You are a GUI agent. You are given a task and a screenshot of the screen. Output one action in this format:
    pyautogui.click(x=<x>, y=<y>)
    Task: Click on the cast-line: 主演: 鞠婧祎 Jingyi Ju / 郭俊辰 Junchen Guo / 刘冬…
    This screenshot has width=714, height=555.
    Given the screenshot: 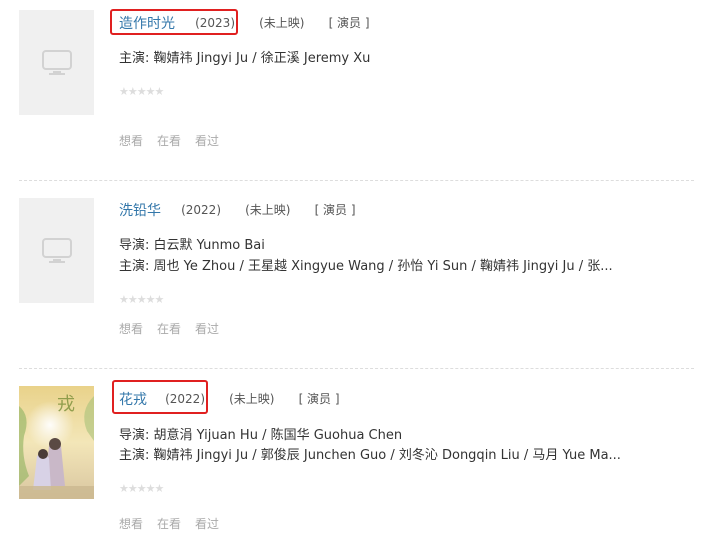 What is the action you would take?
    pyautogui.click(x=370, y=455)
    